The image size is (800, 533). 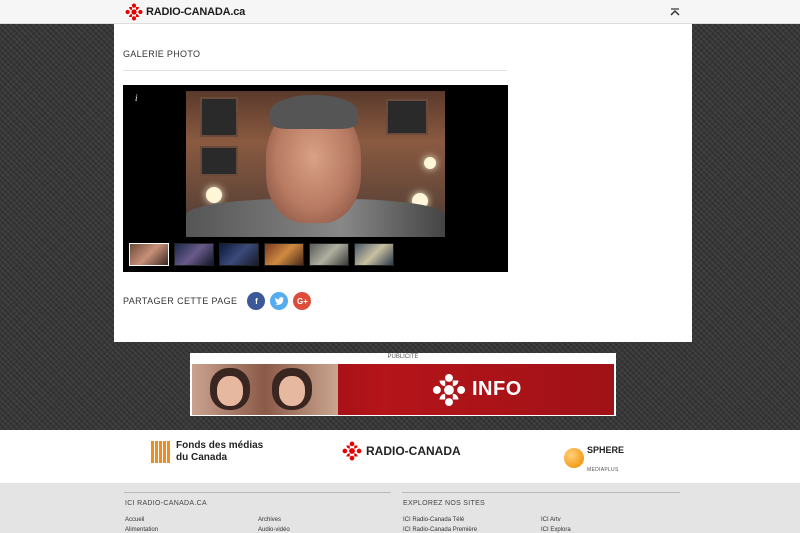 I want to click on sphere-subname: MEDIAPLUS, so click(x=603, y=470).